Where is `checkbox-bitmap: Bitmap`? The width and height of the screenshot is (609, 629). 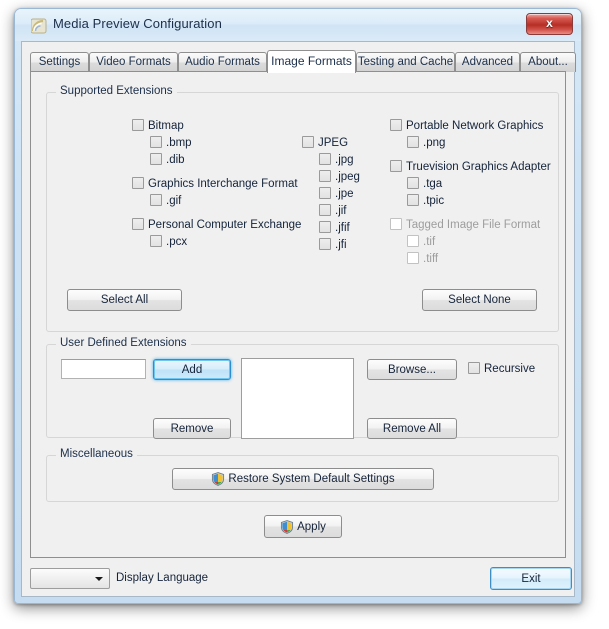 checkbox-bitmap: Bitmap is located at coordinates (158, 125).